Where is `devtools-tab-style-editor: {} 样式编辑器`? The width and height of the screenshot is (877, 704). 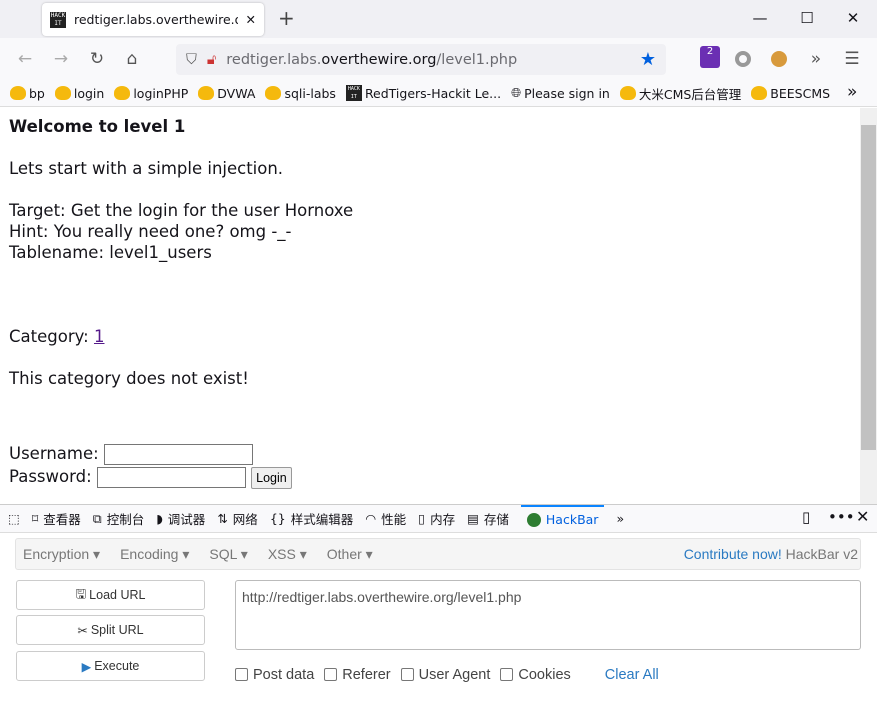
devtools-tab-style-editor: {} 样式编辑器 is located at coordinates (311, 519).